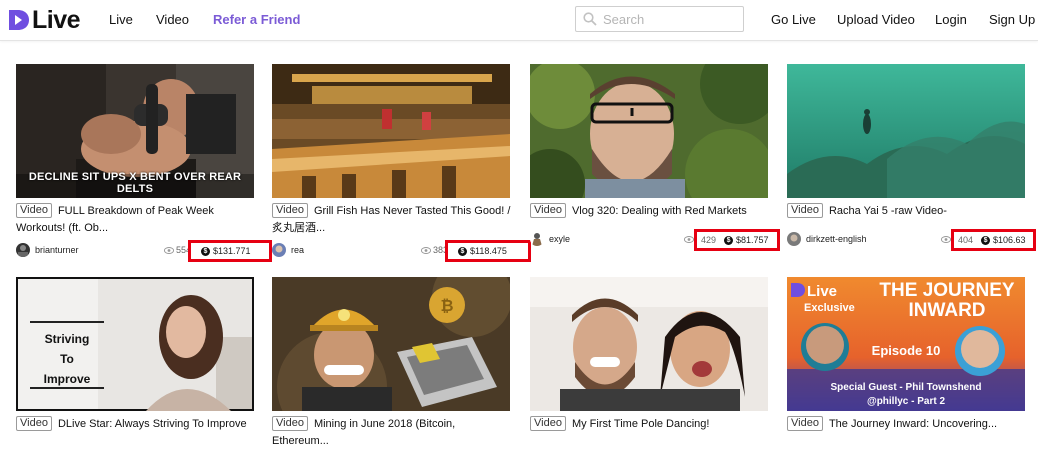  I want to click on thumb-text-striving: Striving, so click(67, 339).